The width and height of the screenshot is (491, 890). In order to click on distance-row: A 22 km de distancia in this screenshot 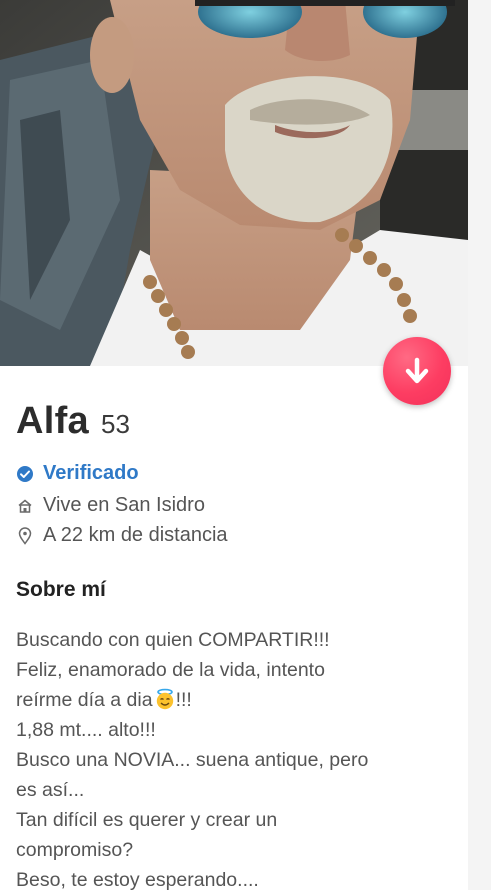, I will do `click(122, 535)`.